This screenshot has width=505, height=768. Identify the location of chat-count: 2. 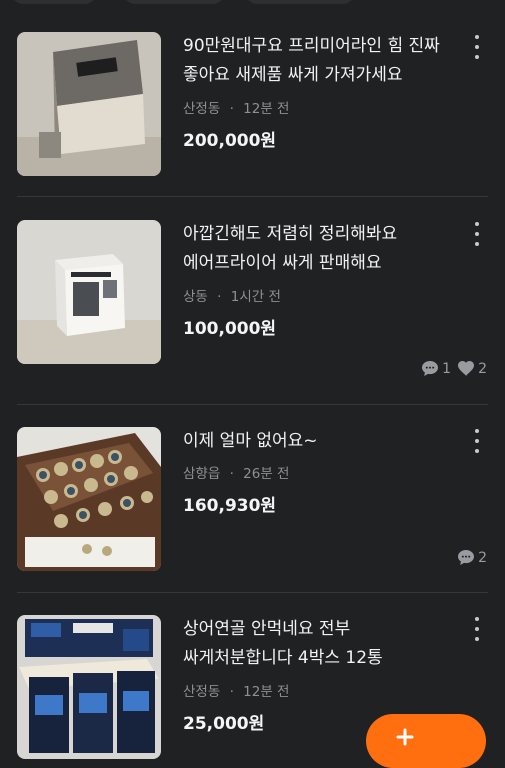
(482, 557).